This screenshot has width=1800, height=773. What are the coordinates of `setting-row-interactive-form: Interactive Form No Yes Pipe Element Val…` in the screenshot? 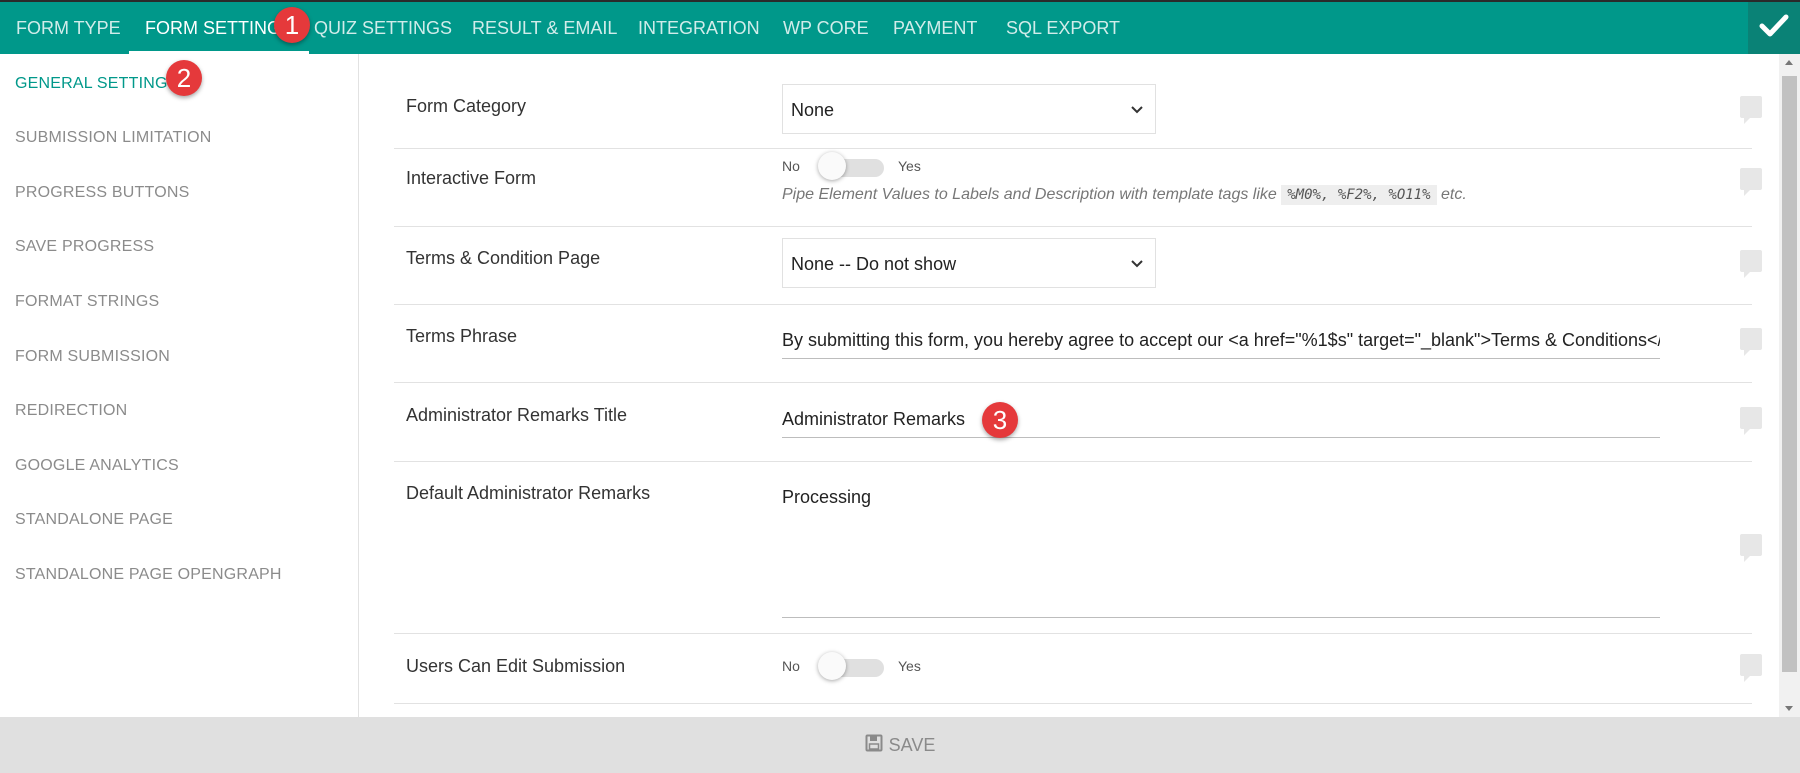 It's located at (1078, 187).